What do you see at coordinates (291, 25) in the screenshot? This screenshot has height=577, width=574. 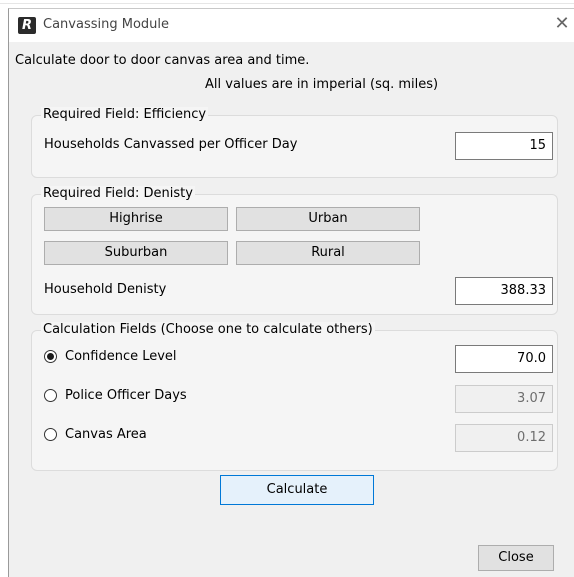 I see `title-bar: R Canvassing Module ✕` at bounding box center [291, 25].